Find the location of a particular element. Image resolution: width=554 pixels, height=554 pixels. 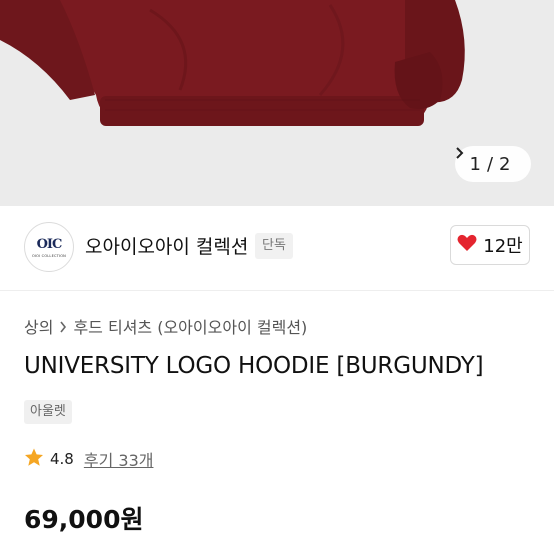

product-price: 69,000원 is located at coordinates (84, 519).